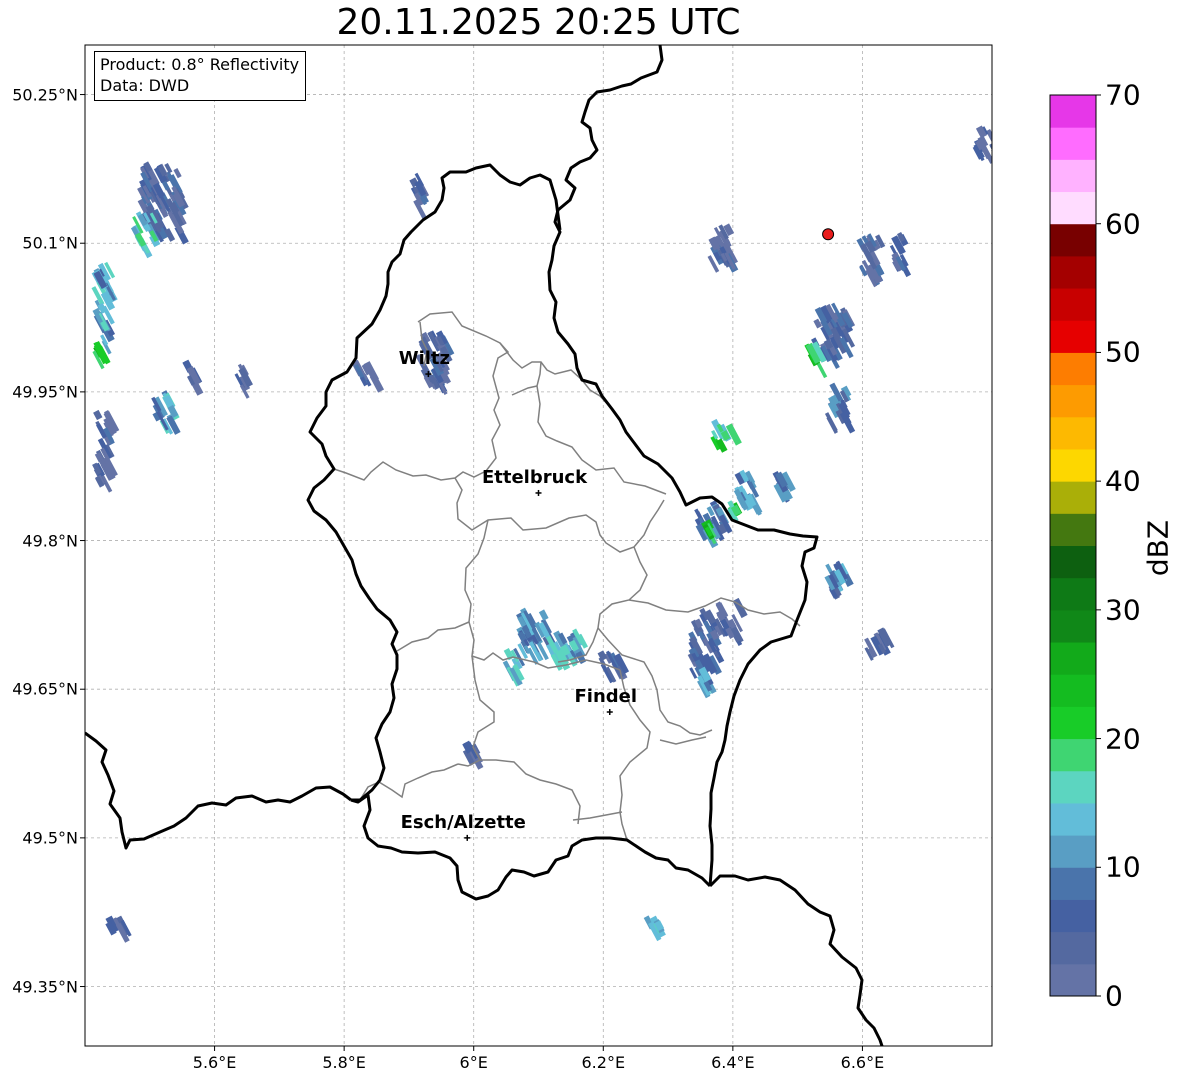  What do you see at coordinates (733, 1062) in the screenshot?
I see `lon-tick-label: 6.4°E` at bounding box center [733, 1062].